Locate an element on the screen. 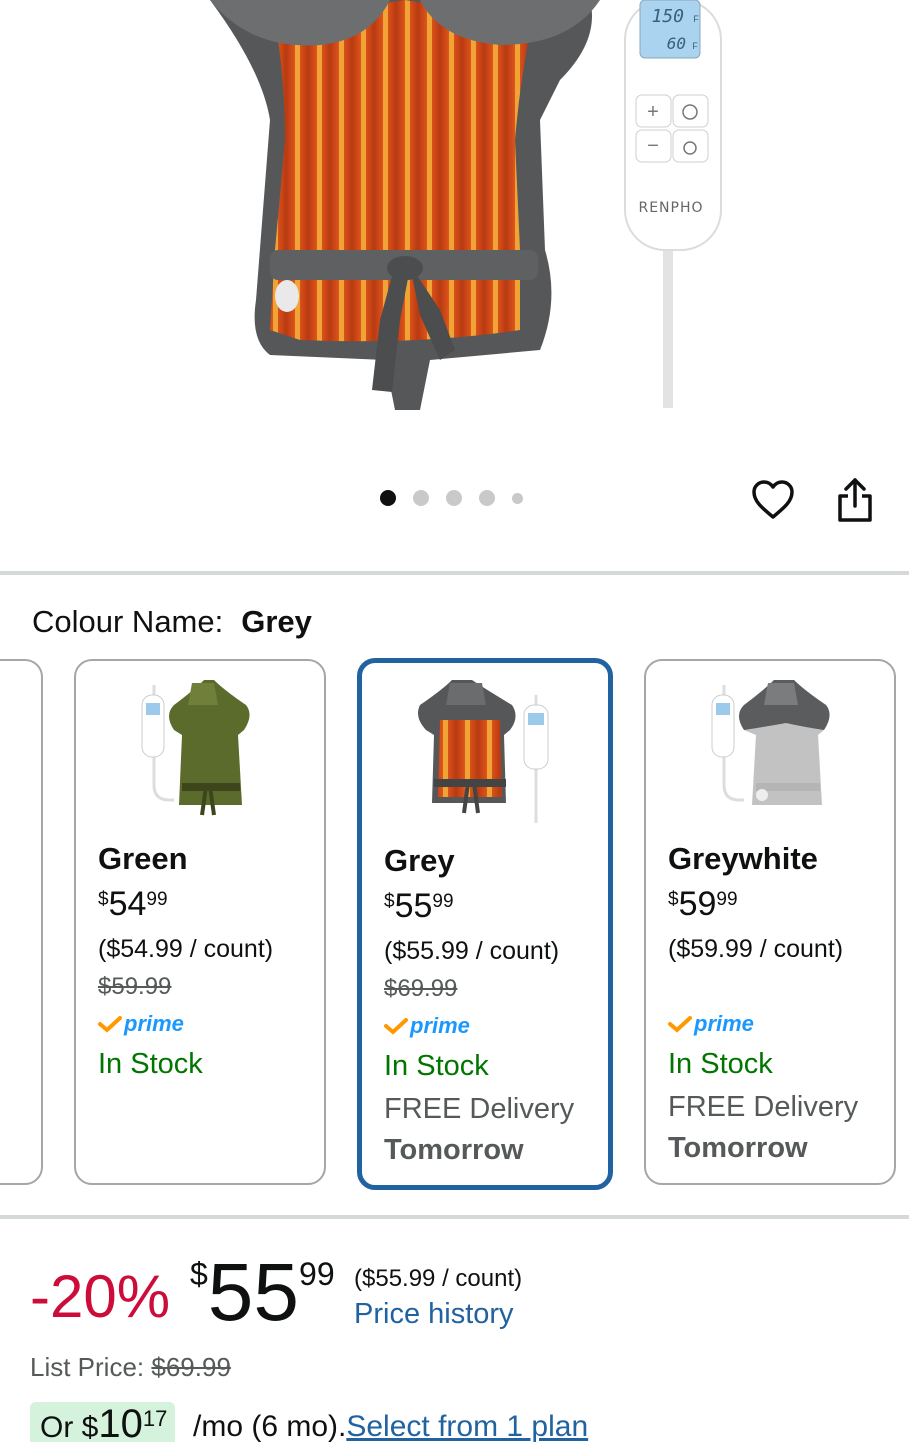 The width and height of the screenshot is (909, 1447). discount-percent: -20% is located at coordinates (100, 1296).